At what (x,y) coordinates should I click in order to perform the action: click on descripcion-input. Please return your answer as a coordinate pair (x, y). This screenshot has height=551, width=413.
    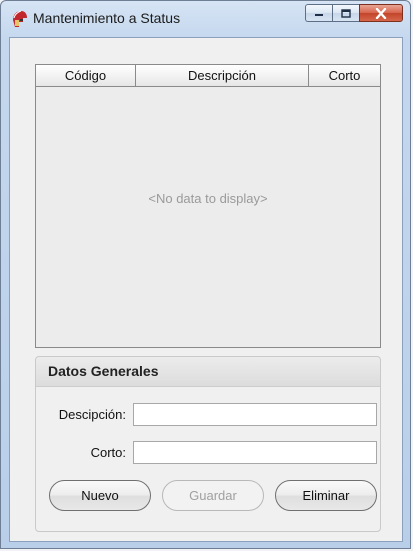
    Looking at the image, I should click on (255, 414).